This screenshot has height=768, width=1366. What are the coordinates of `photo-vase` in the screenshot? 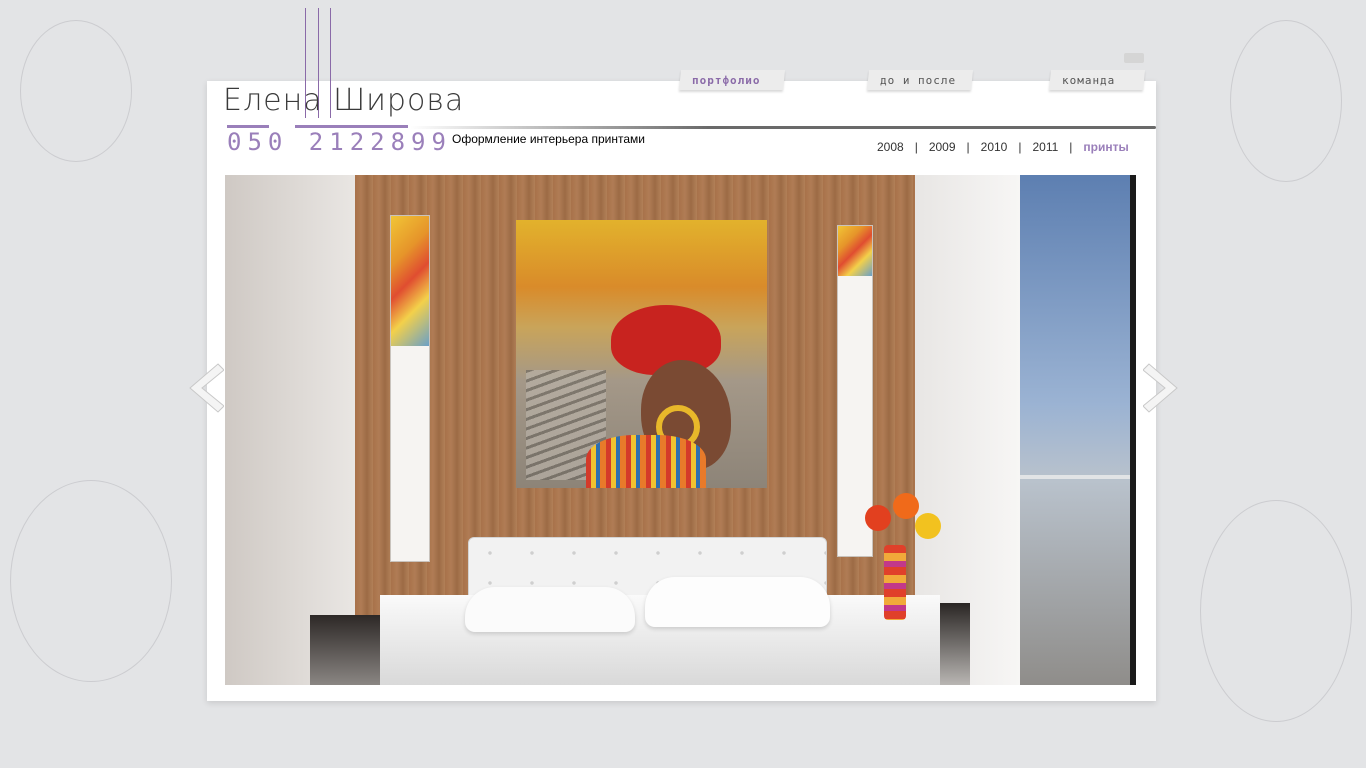 It's located at (895, 582).